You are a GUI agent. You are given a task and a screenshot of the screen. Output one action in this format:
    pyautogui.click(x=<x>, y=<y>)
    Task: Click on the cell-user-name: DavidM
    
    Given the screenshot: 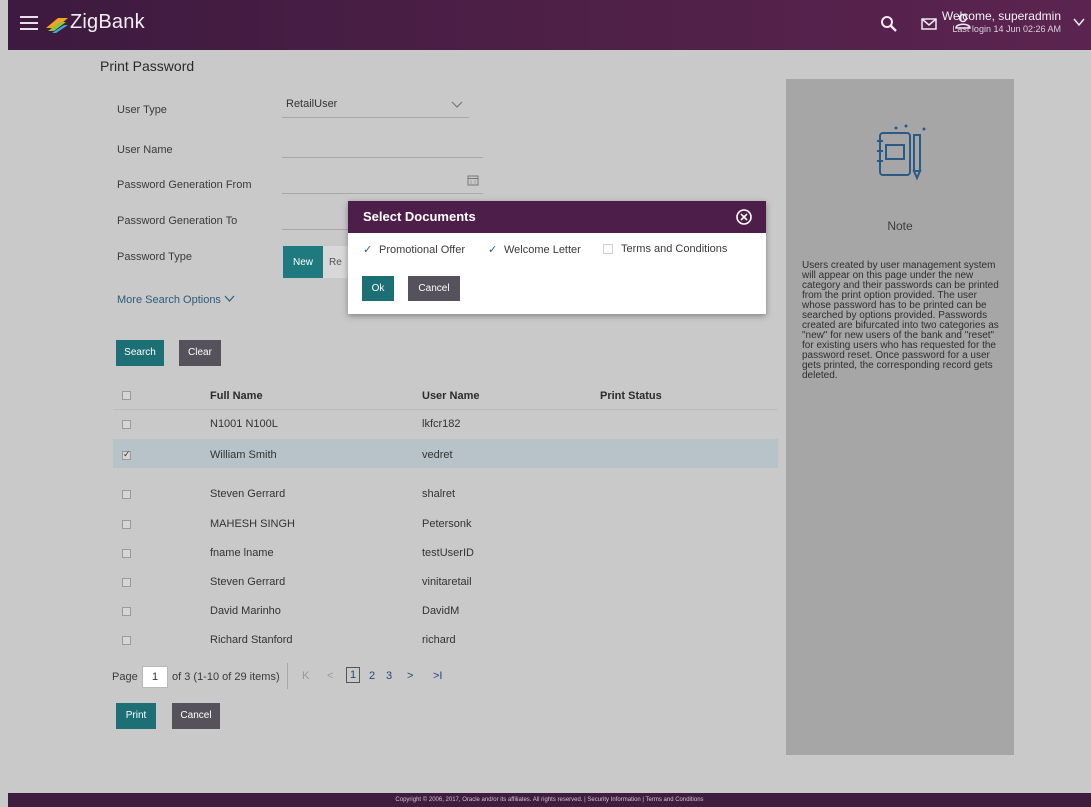 What is the action you would take?
    pyautogui.click(x=441, y=611)
    